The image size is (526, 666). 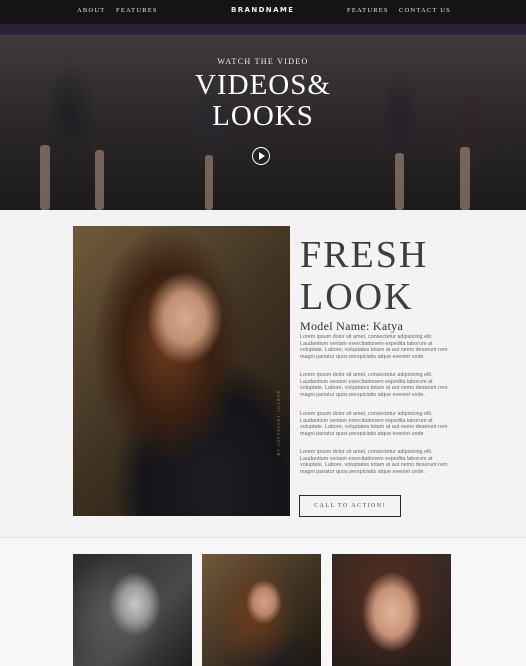 What do you see at coordinates (91, 10) in the screenshot?
I see `nav-link-about: ABOUT` at bounding box center [91, 10].